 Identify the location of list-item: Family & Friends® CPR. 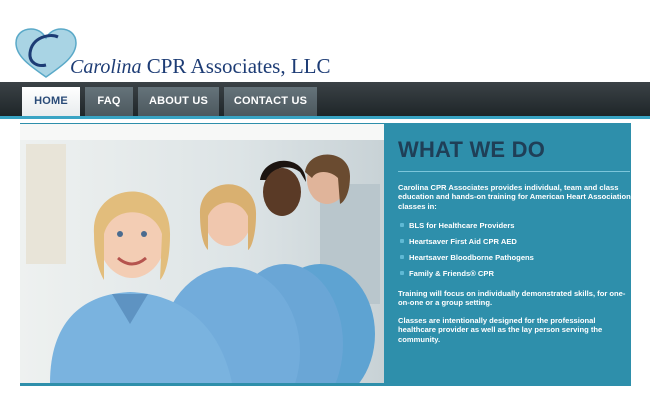
(447, 274).